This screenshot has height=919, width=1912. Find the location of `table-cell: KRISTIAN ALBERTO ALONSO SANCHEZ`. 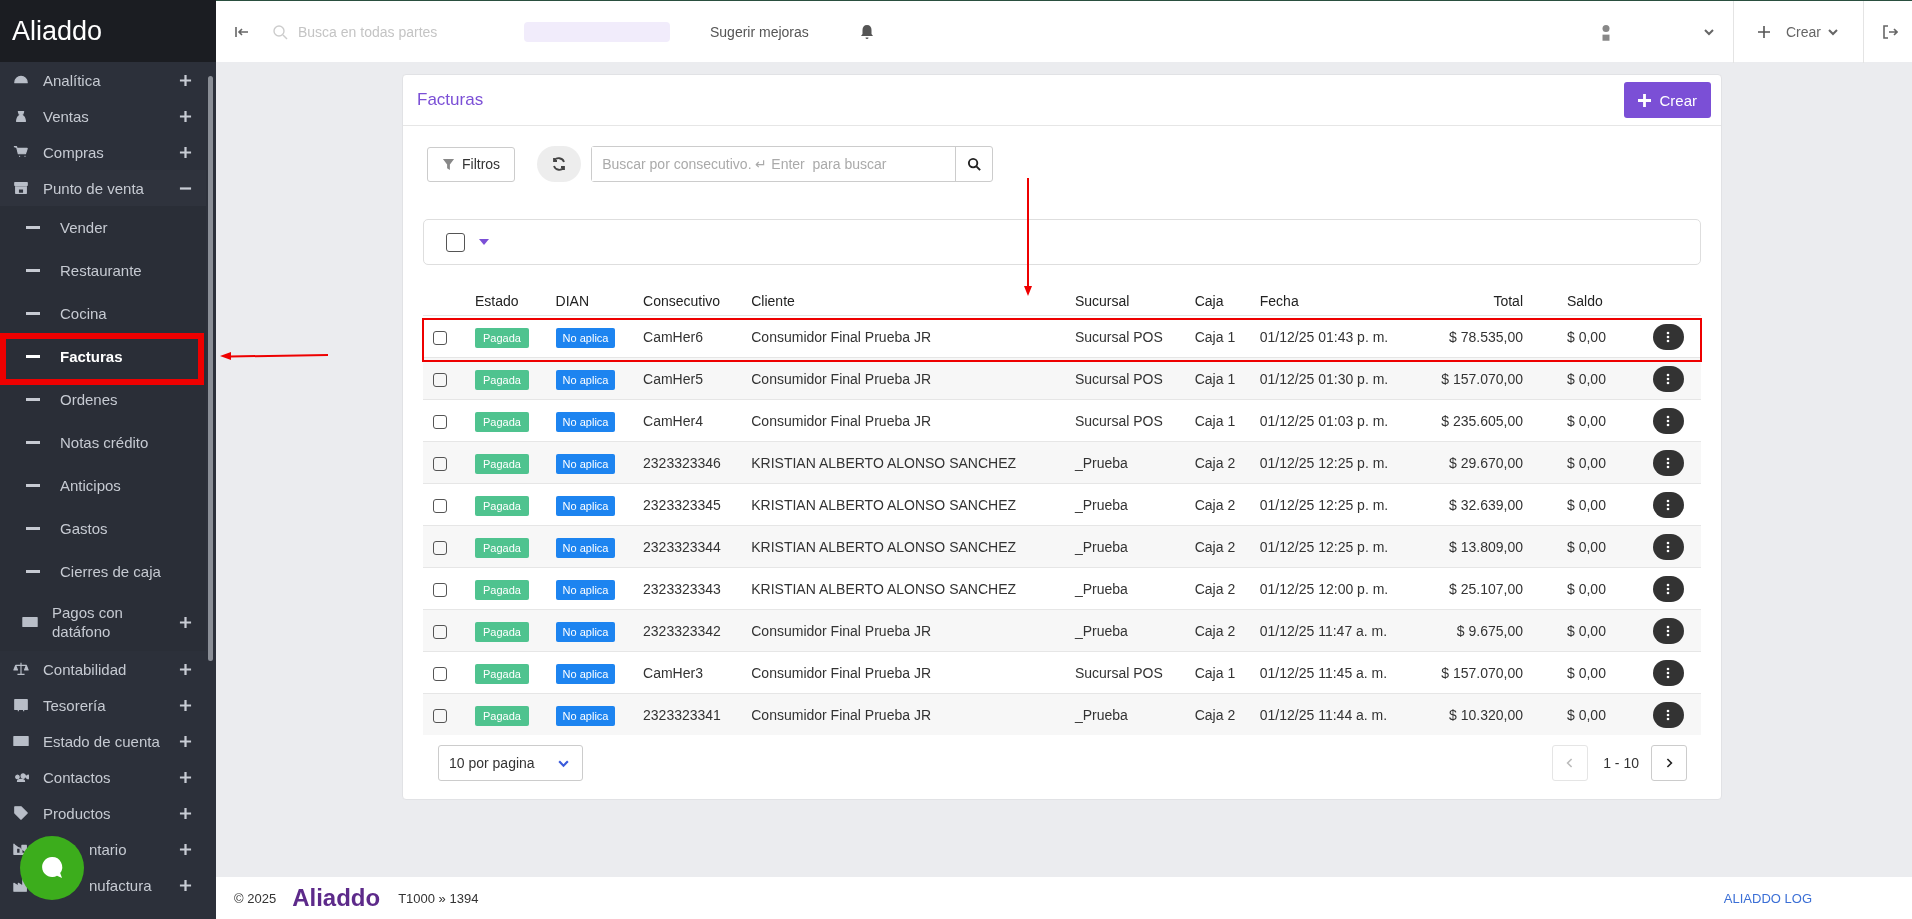

table-cell: KRISTIAN ALBERTO ALONSO SANCHEZ is located at coordinates (884, 504).